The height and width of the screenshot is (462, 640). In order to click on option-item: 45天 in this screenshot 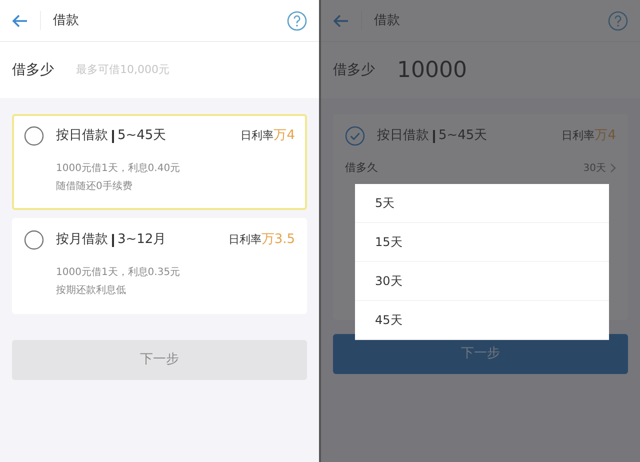, I will do `click(482, 320)`.